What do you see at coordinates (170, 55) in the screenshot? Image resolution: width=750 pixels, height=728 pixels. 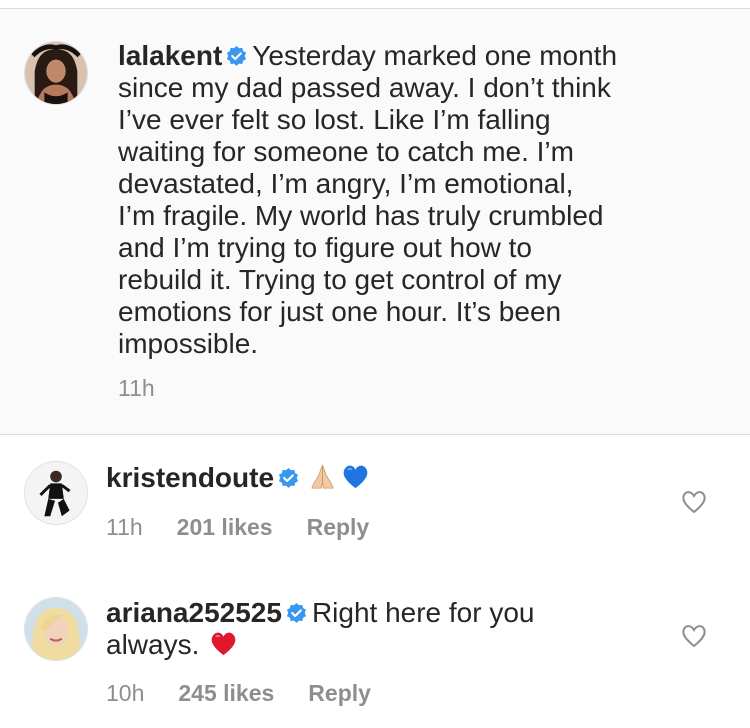 I see `caption-username: lalakent` at bounding box center [170, 55].